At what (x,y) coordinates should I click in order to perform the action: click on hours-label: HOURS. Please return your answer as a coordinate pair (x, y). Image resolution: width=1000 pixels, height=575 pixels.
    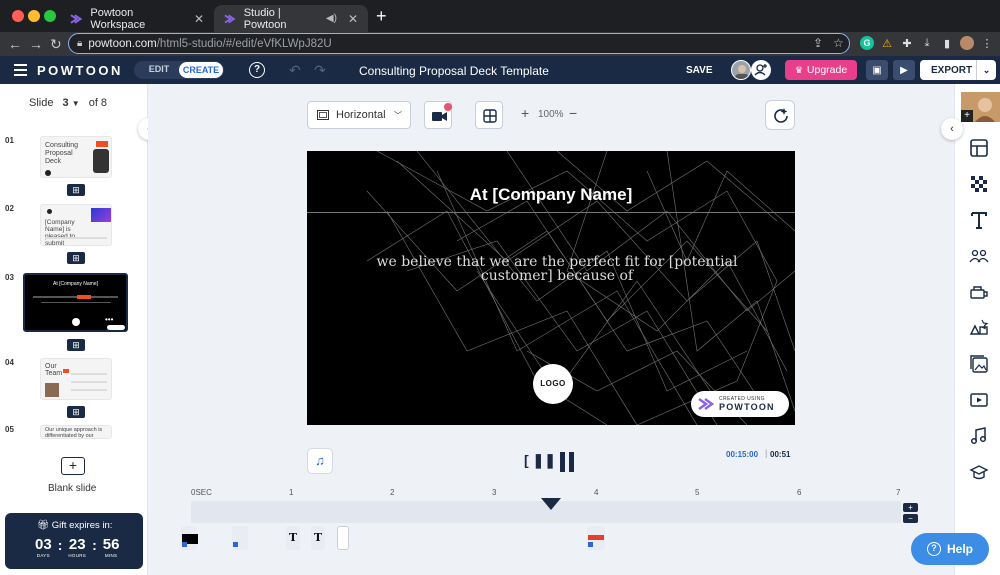
    Looking at the image, I should click on (77, 555).